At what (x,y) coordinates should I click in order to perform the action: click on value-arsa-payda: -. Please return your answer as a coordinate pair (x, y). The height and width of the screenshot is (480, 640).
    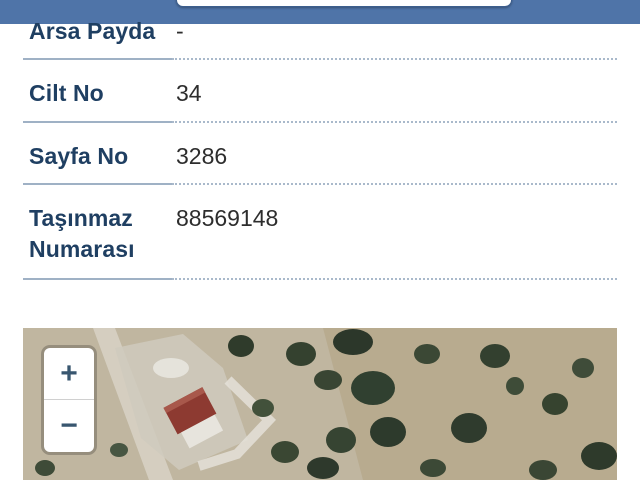
    Looking at the image, I should click on (180, 31).